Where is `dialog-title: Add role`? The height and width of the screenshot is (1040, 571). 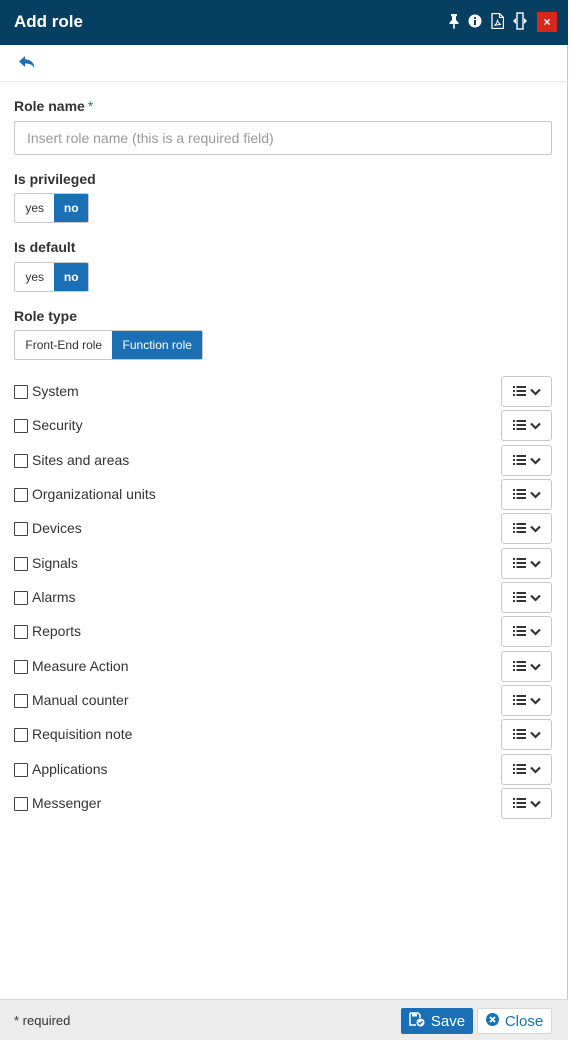
dialog-title: Add role is located at coordinates (48, 21).